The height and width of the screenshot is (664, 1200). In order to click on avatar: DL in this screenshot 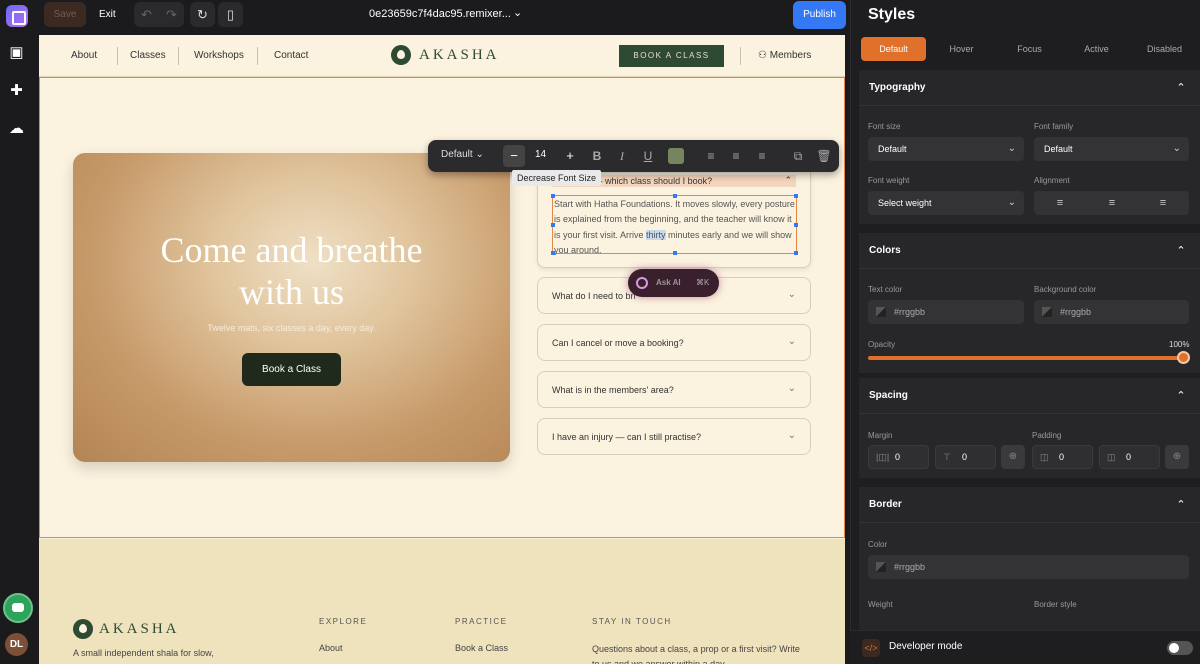, I will do `click(16, 644)`.